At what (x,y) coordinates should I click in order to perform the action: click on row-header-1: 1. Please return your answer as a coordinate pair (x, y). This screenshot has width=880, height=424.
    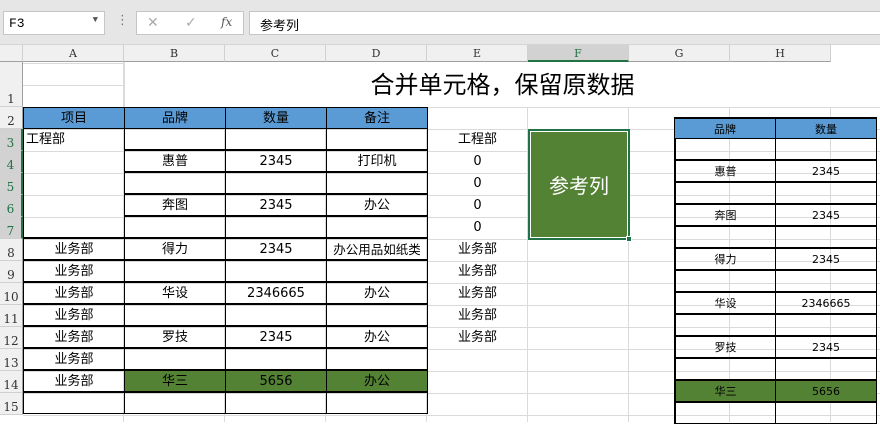
    Looking at the image, I should click on (11, 84).